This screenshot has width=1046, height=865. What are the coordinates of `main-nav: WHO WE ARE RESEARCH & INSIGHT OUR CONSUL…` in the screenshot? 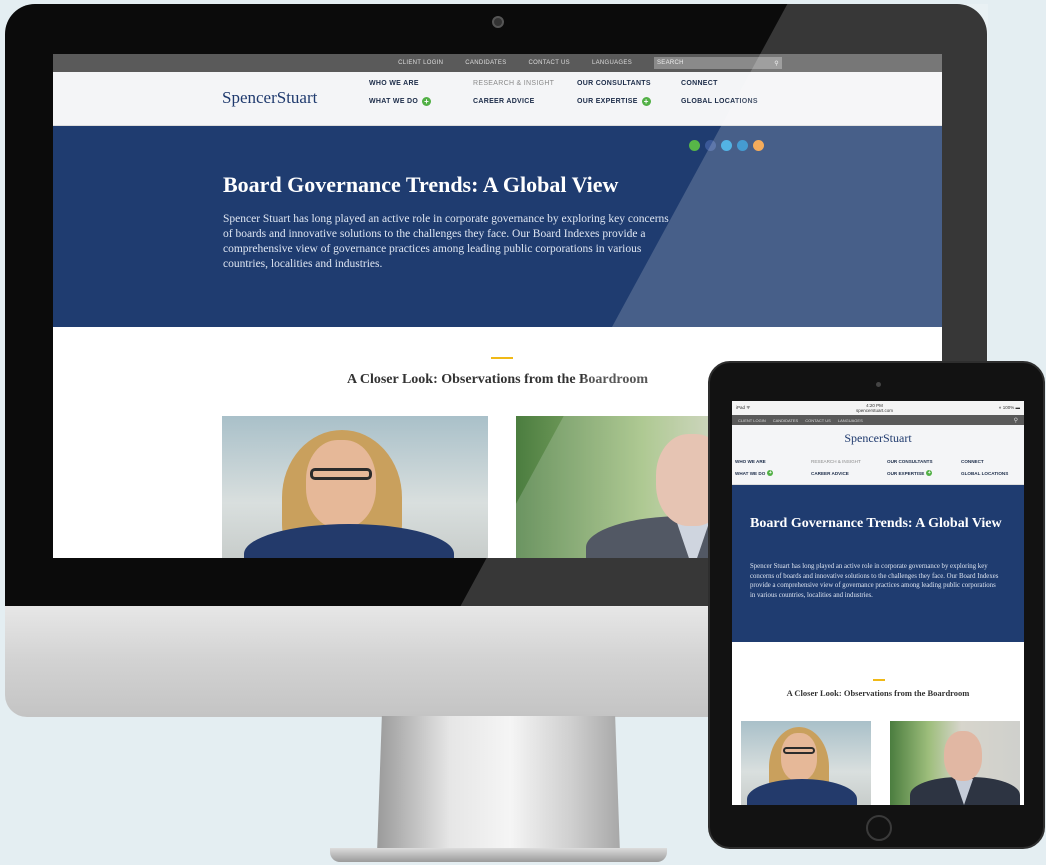 It's located at (878, 468).